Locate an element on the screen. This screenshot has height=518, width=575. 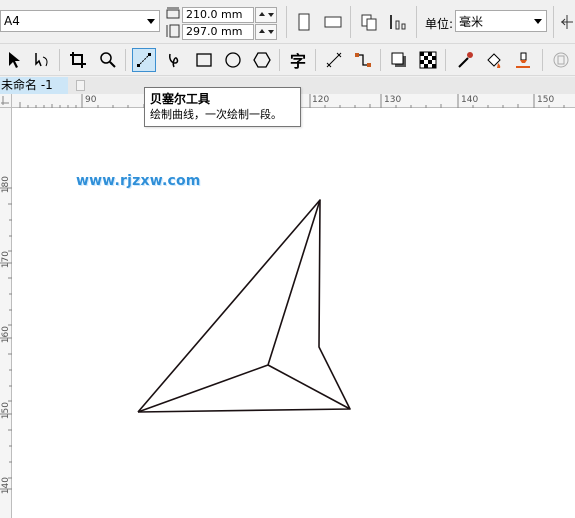
nudge-icon is located at coordinates (566, 22).